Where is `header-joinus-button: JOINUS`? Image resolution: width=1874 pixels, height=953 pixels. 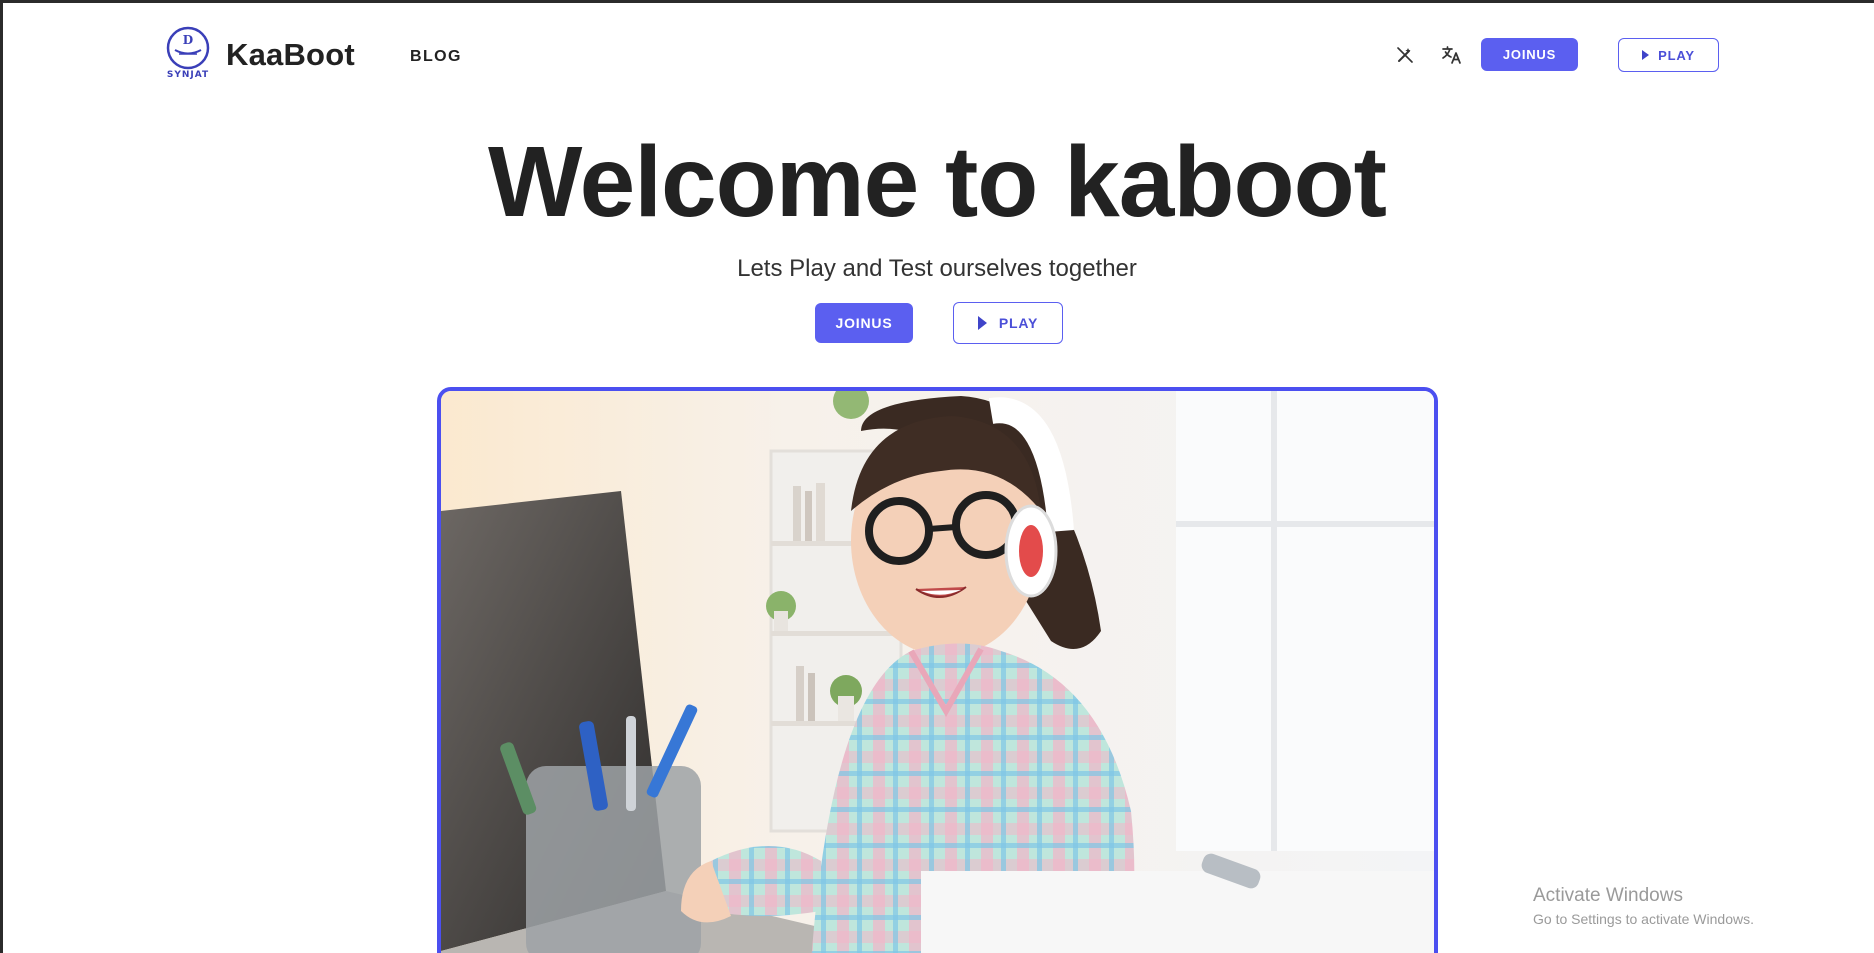 header-joinus-button: JOINUS is located at coordinates (1529, 54).